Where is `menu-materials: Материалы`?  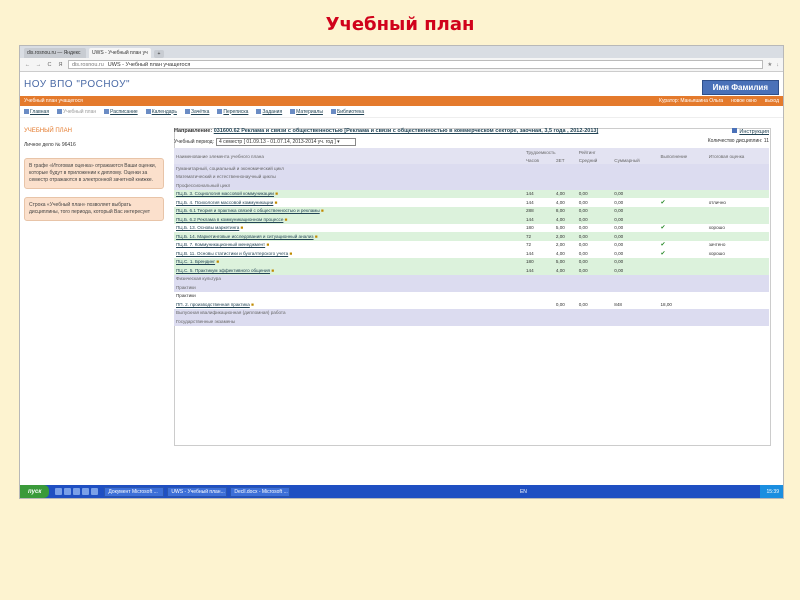 menu-materials: Материалы is located at coordinates (306, 112).